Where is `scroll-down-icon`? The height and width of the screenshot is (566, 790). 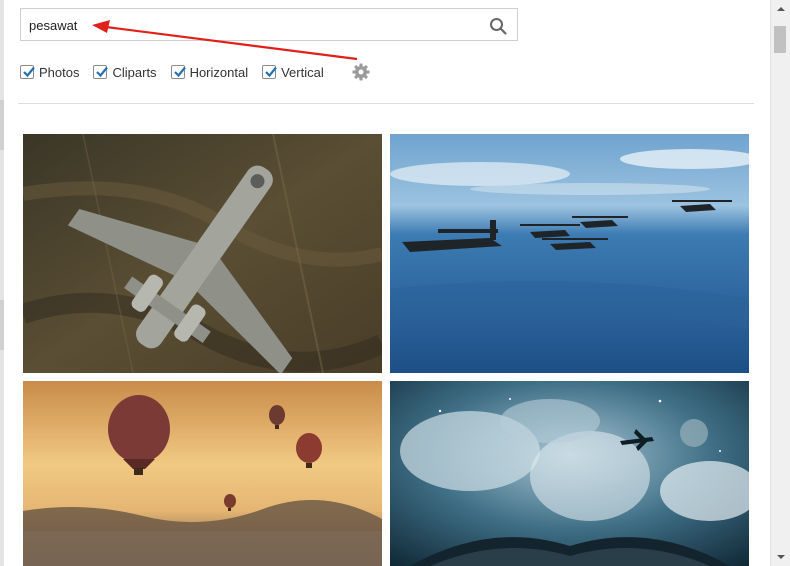 scroll-down-icon is located at coordinates (781, 557).